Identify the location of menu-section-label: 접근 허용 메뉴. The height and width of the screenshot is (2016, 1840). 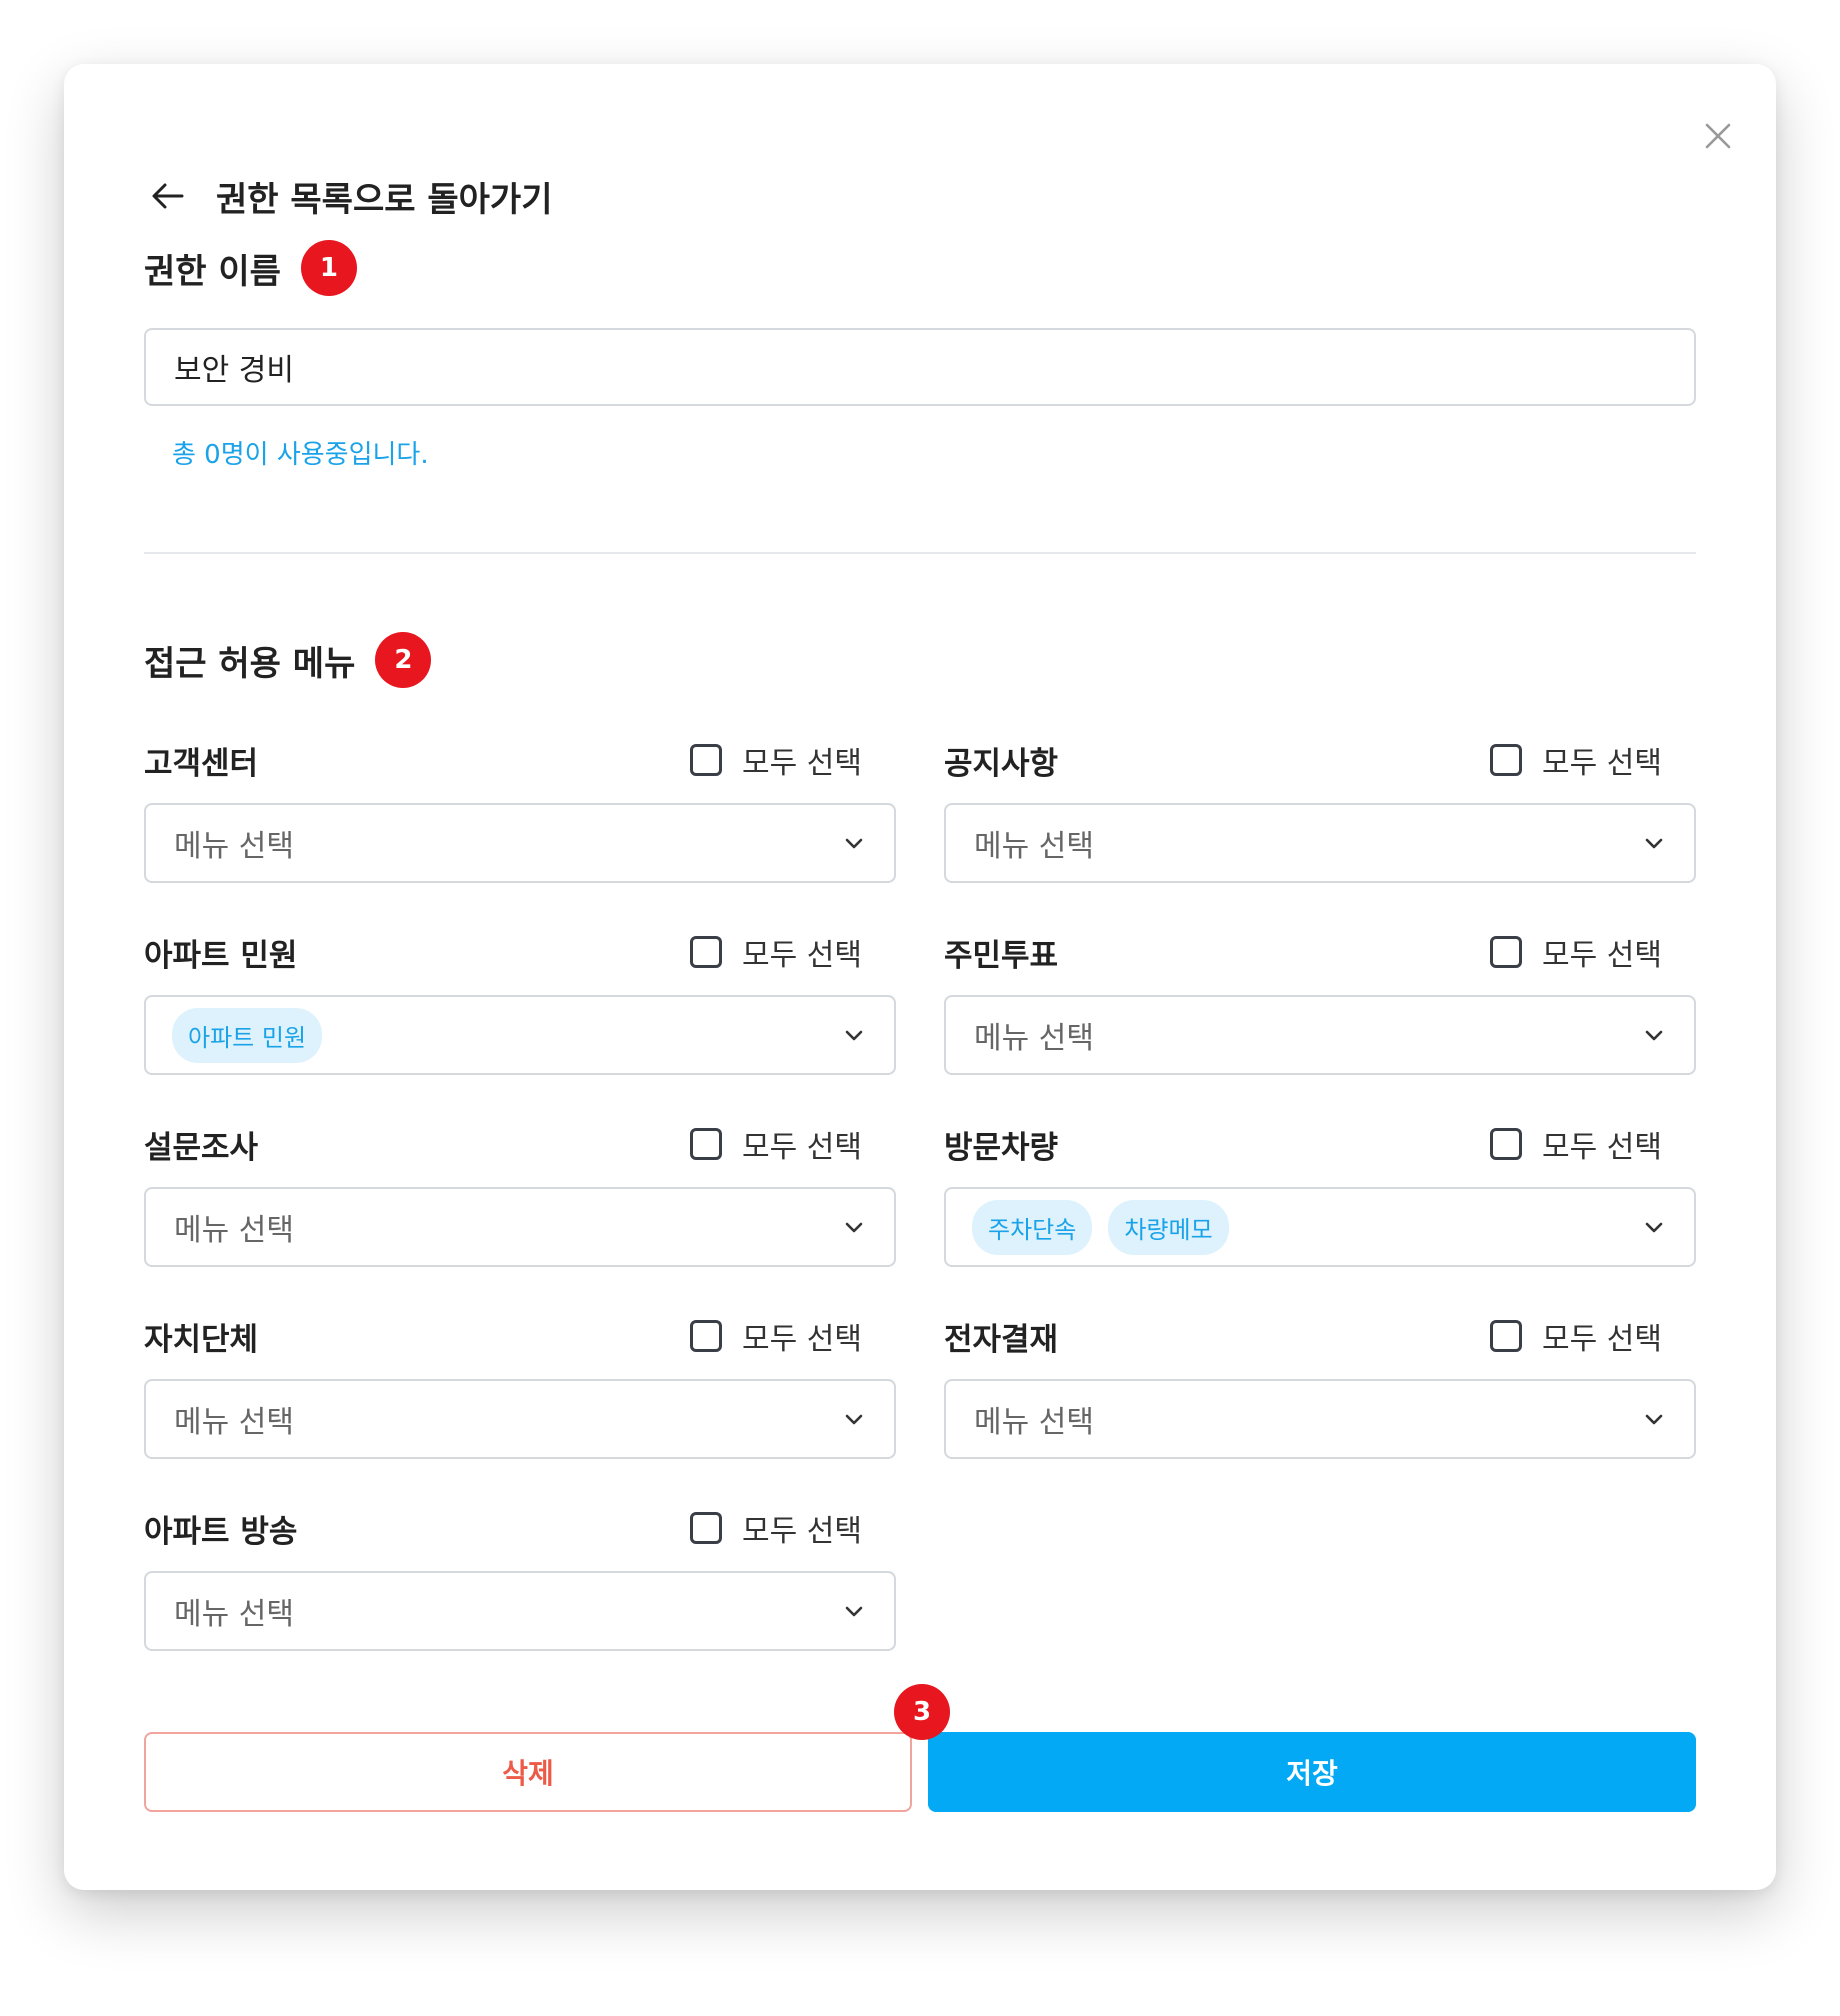
(250, 663).